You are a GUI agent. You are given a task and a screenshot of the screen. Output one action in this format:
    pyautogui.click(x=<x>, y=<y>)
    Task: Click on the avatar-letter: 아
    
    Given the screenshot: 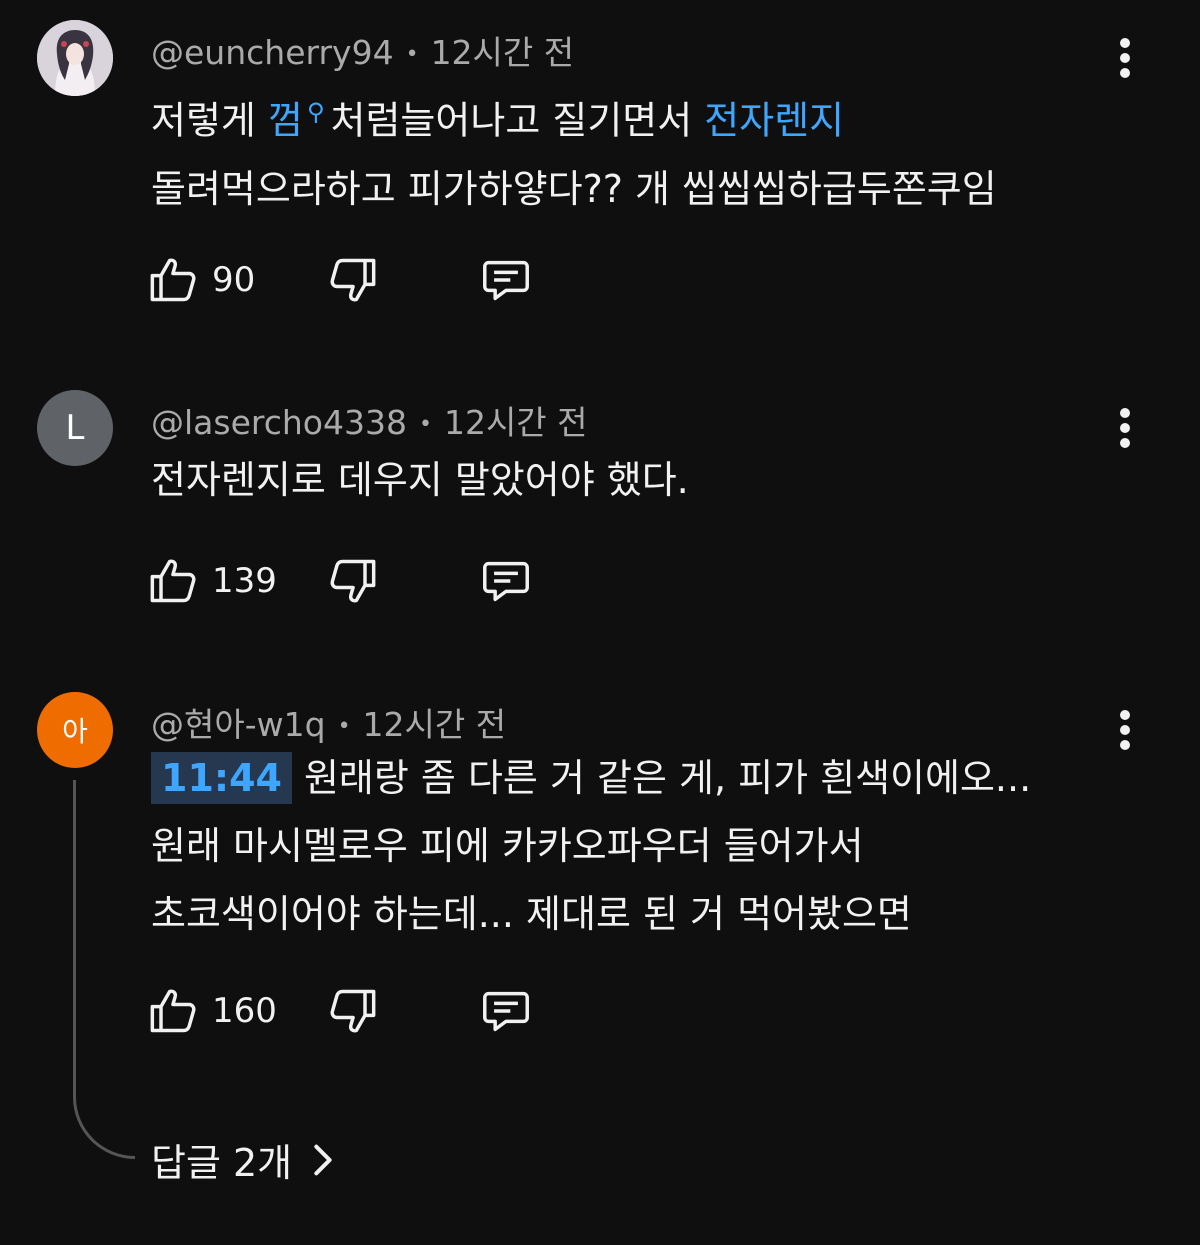 What is the action you would take?
    pyautogui.click(x=75, y=731)
    